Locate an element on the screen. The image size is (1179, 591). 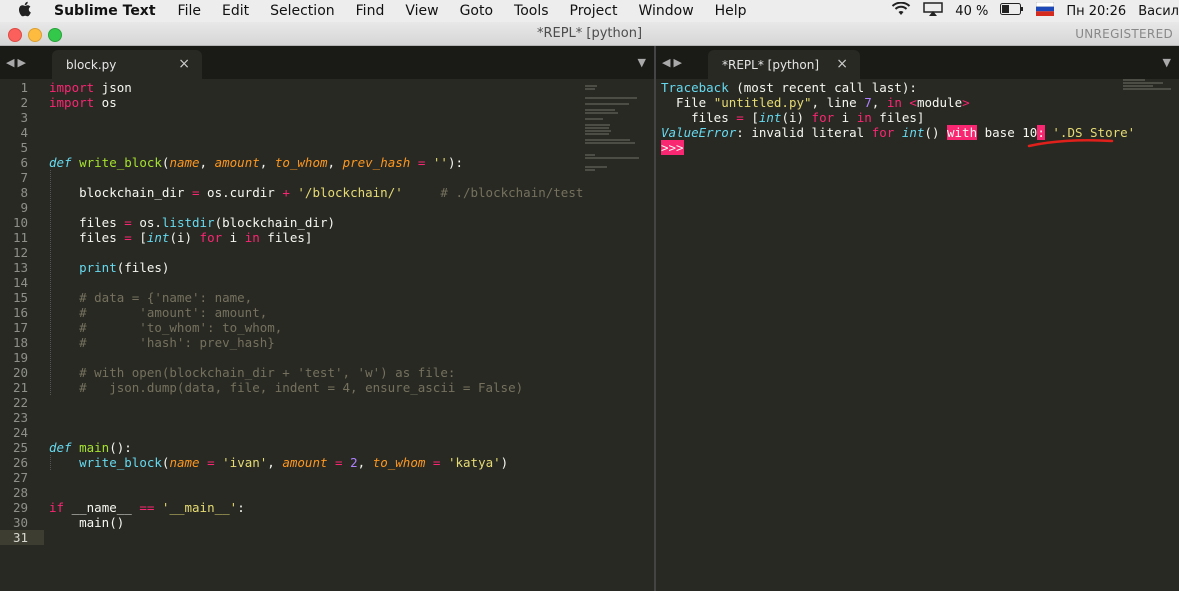
tab-label: *REPL* [python] is located at coordinates (770, 65).